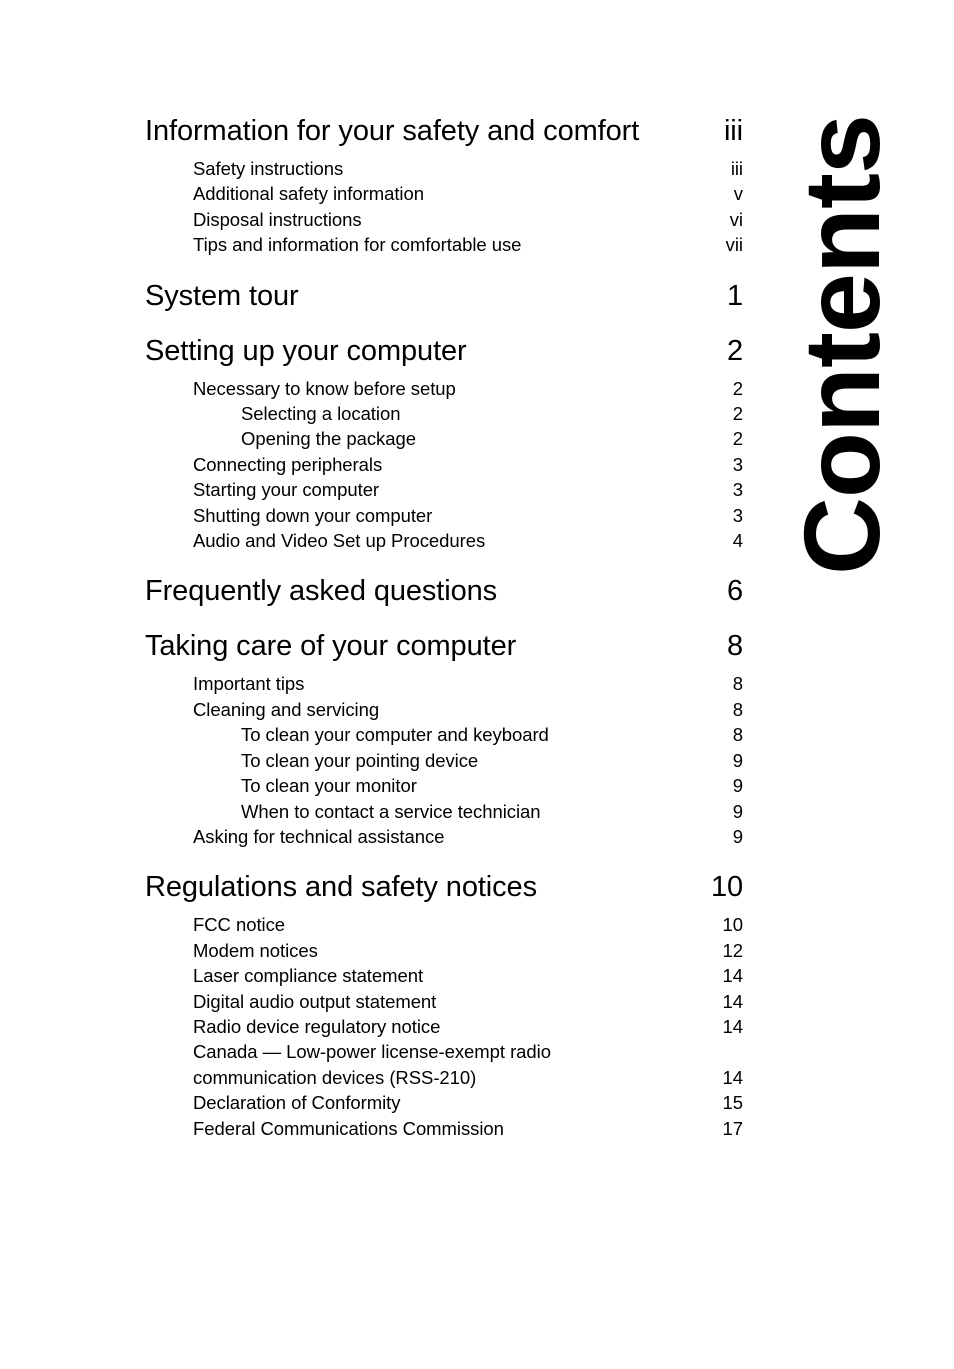 The height and width of the screenshot is (1369, 954). I want to click on toc-entry-label: Tips and information for comfortable use, so click(357, 245).